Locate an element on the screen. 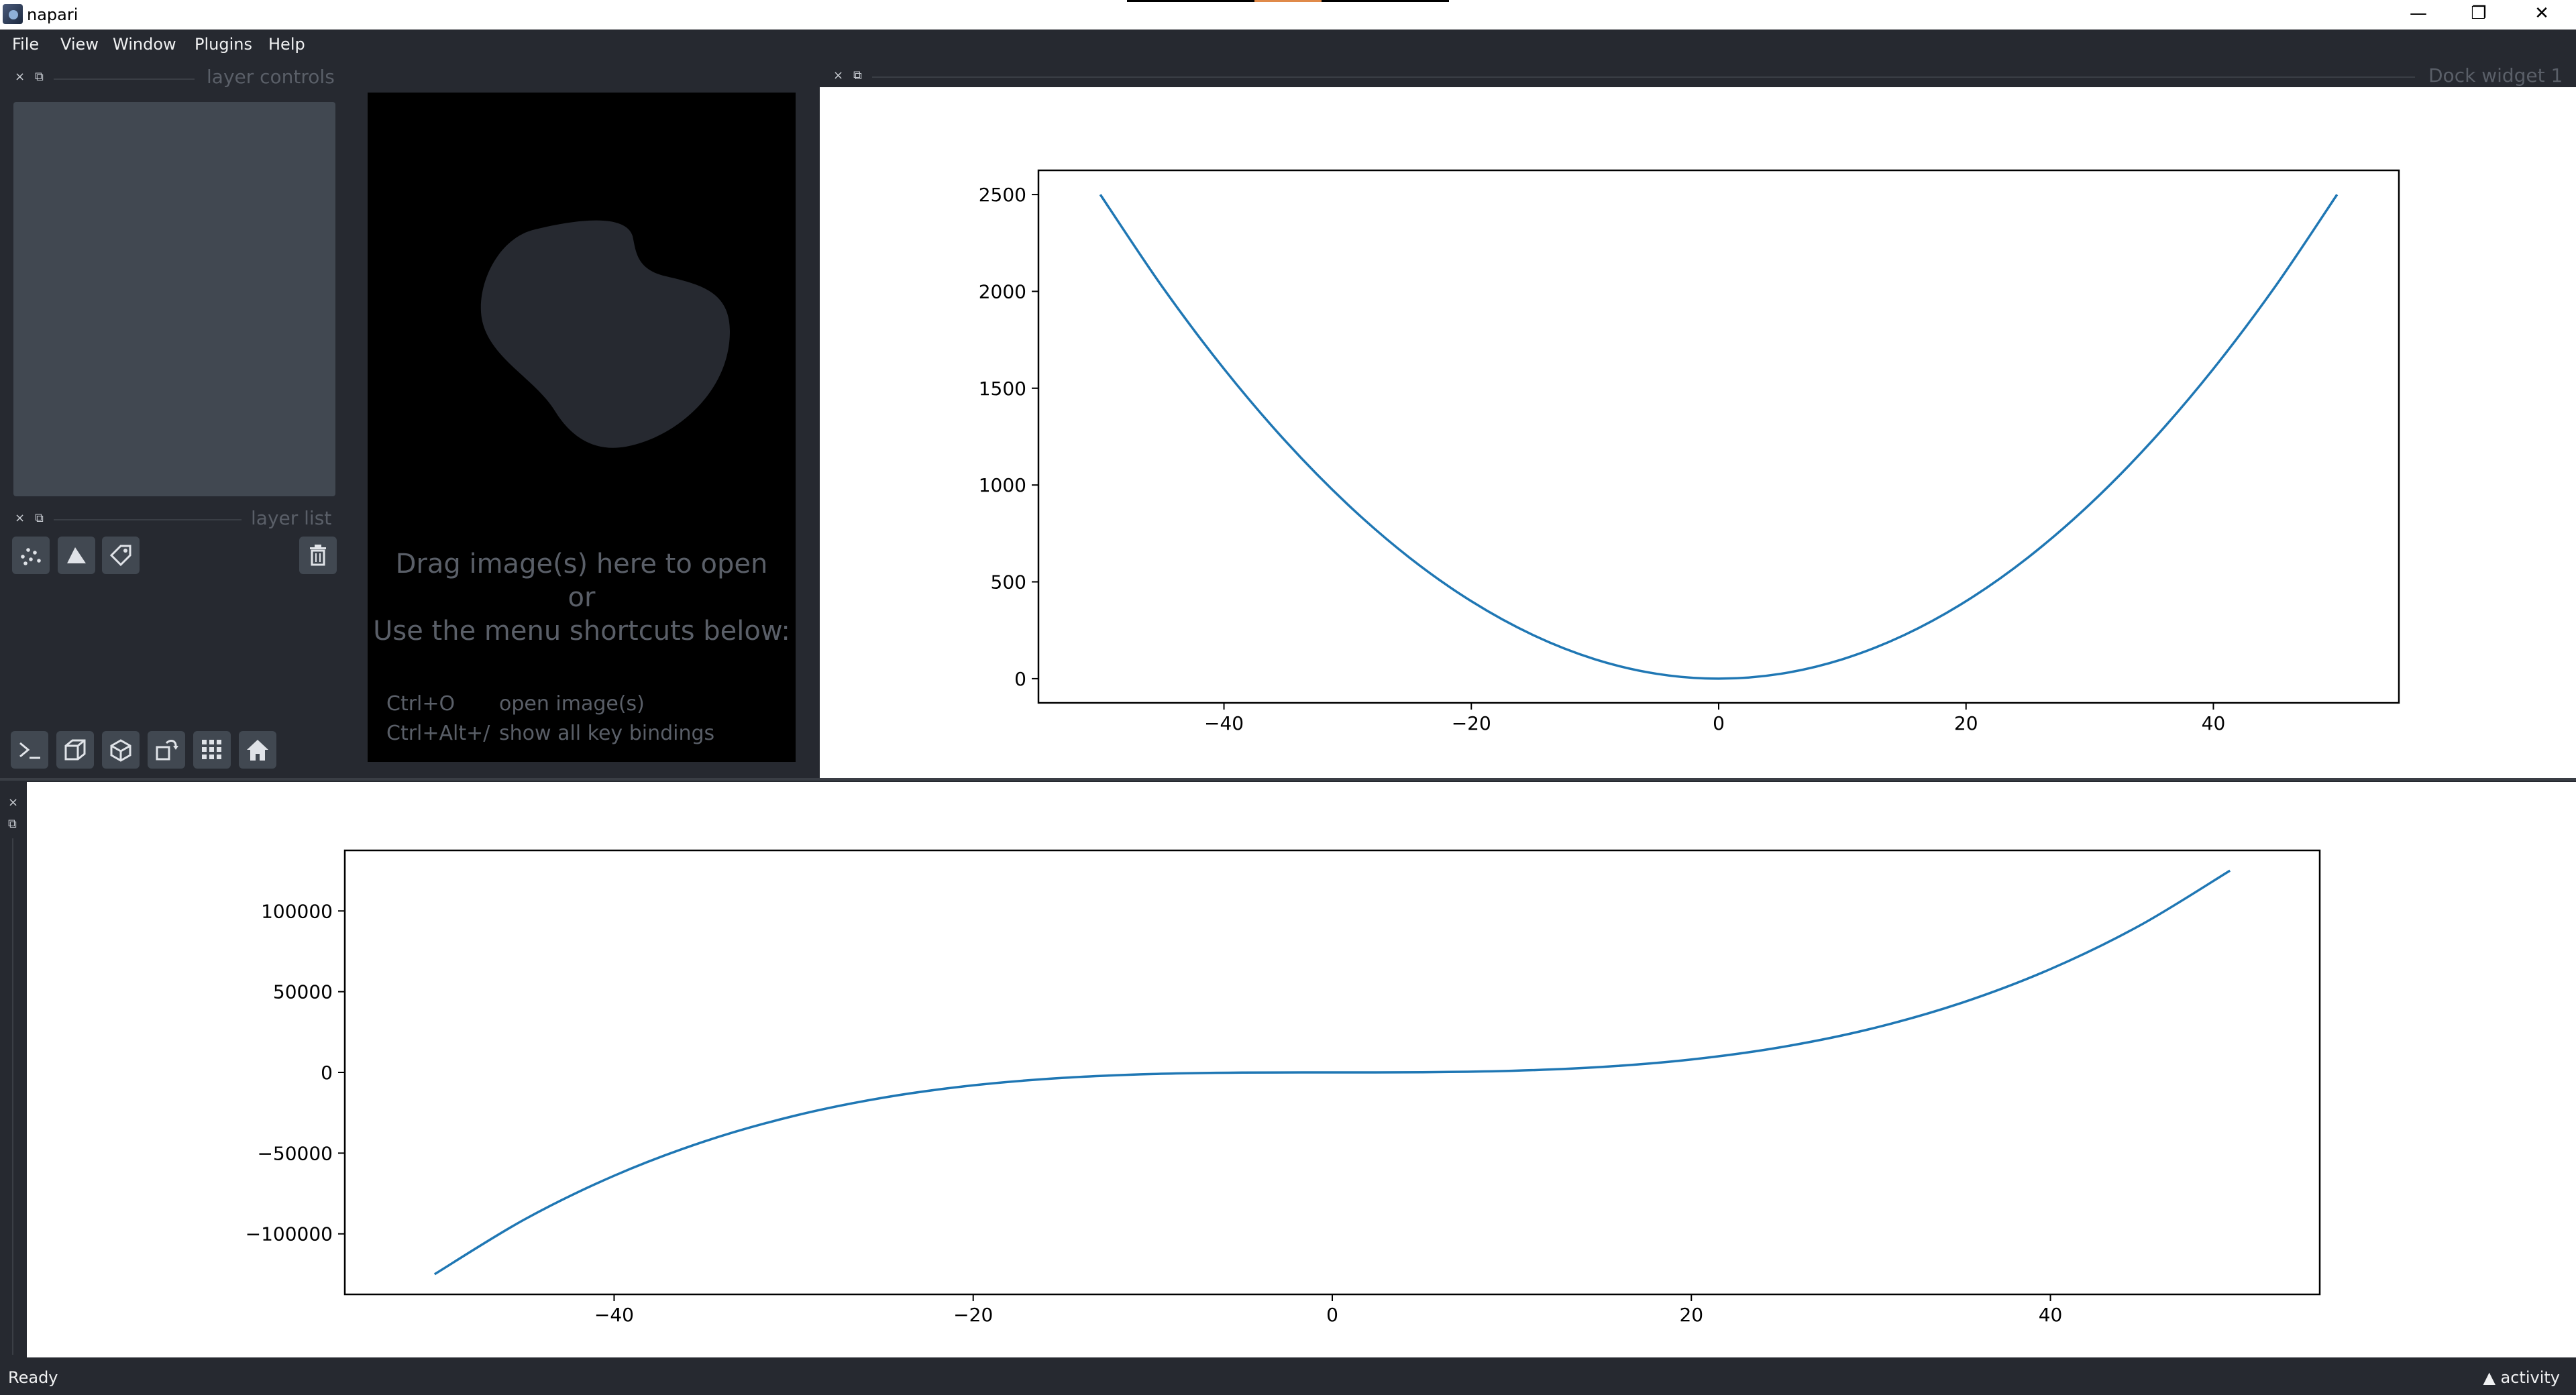 The image size is (2576, 1395). grid-icon is located at coordinates (211, 749).